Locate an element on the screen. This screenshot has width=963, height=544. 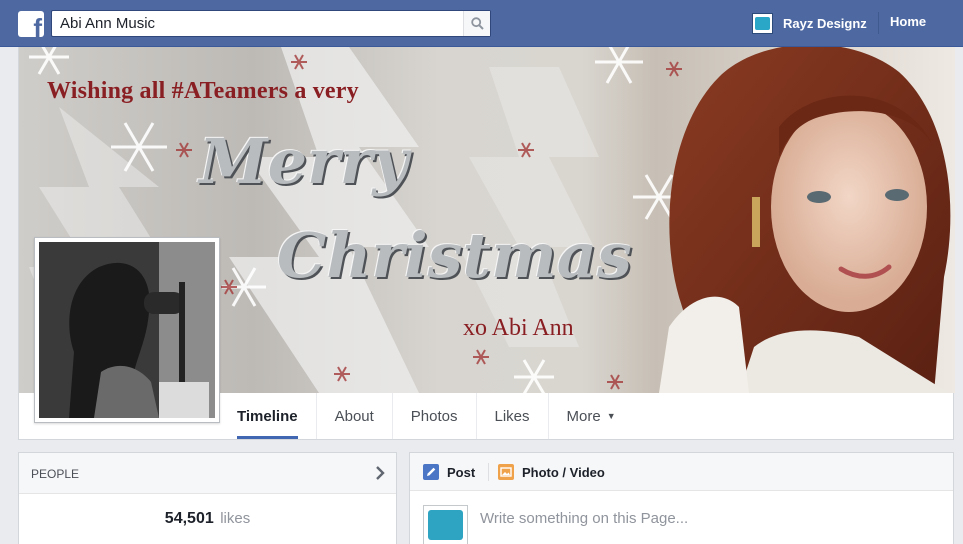
tab-timeline: Timeline is located at coordinates (268, 416).